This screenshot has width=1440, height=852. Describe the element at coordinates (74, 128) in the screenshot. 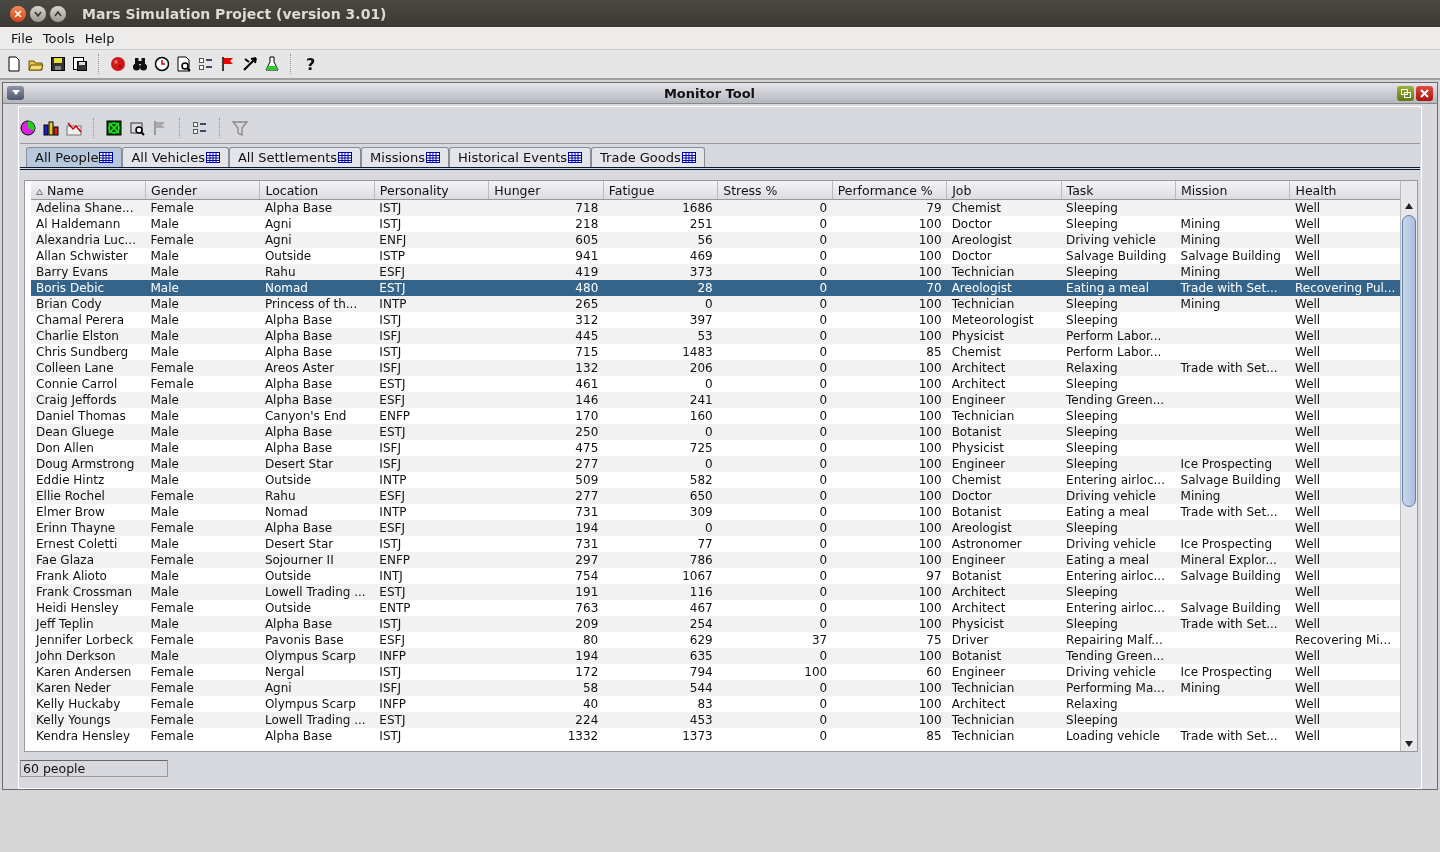

I see `line-chart-icon` at that location.